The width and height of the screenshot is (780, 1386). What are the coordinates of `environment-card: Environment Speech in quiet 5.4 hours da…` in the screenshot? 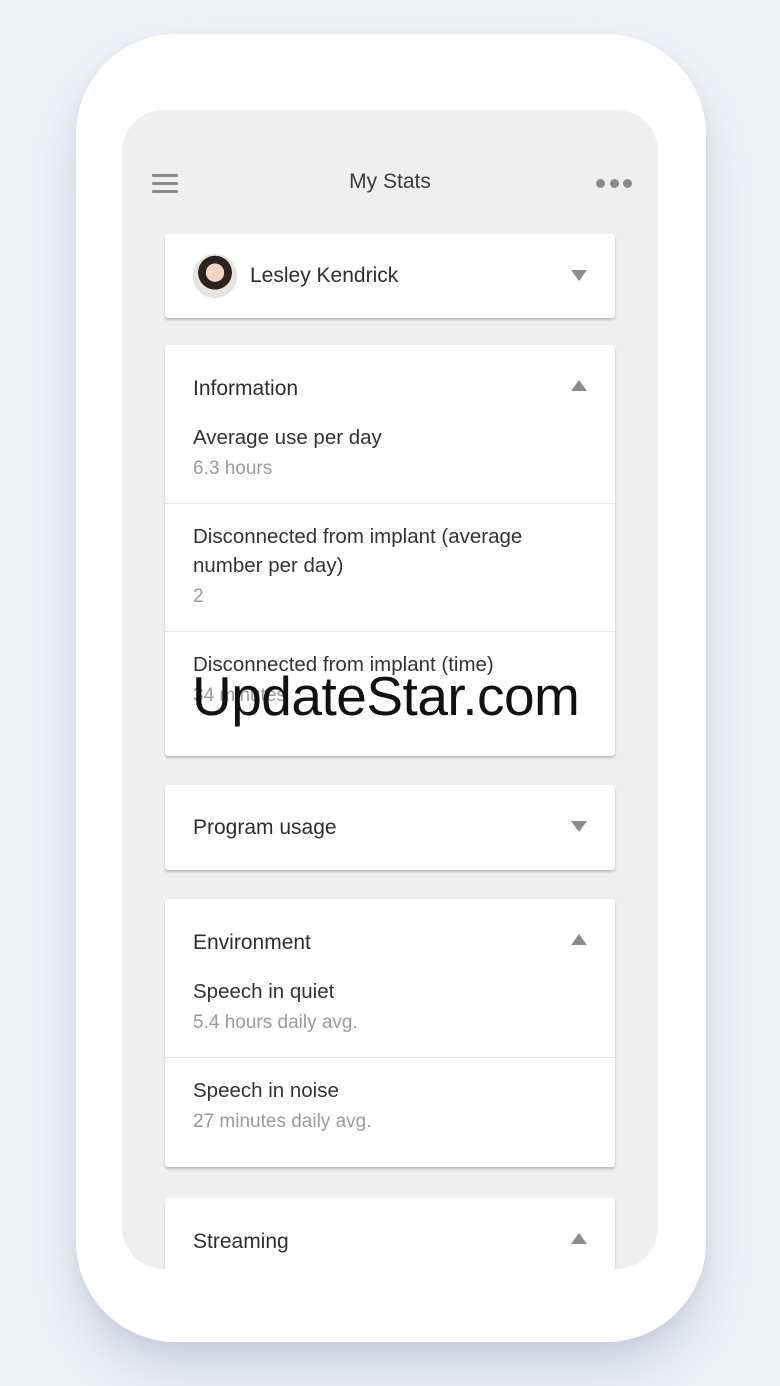 It's located at (390, 1033).